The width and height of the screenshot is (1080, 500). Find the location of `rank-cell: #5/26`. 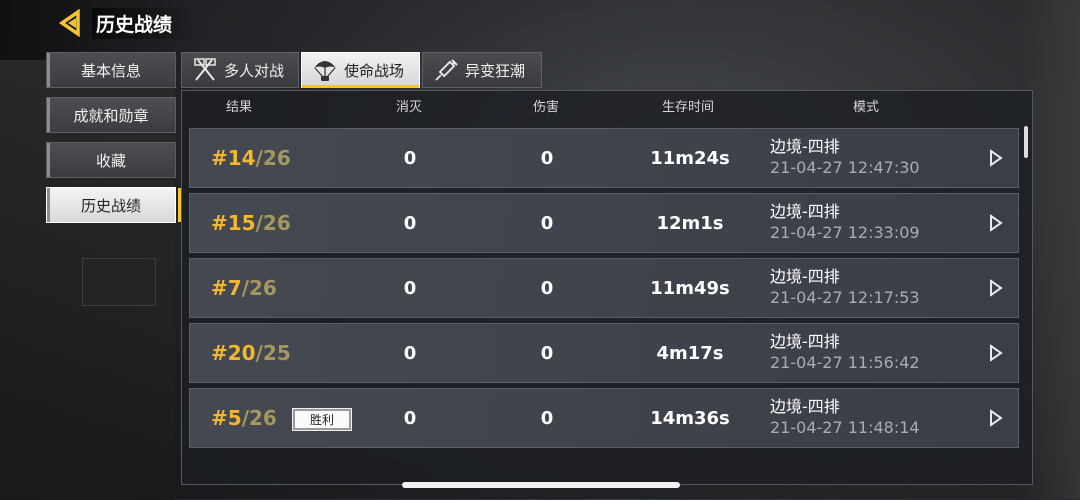

rank-cell: #5/26 is located at coordinates (244, 418).